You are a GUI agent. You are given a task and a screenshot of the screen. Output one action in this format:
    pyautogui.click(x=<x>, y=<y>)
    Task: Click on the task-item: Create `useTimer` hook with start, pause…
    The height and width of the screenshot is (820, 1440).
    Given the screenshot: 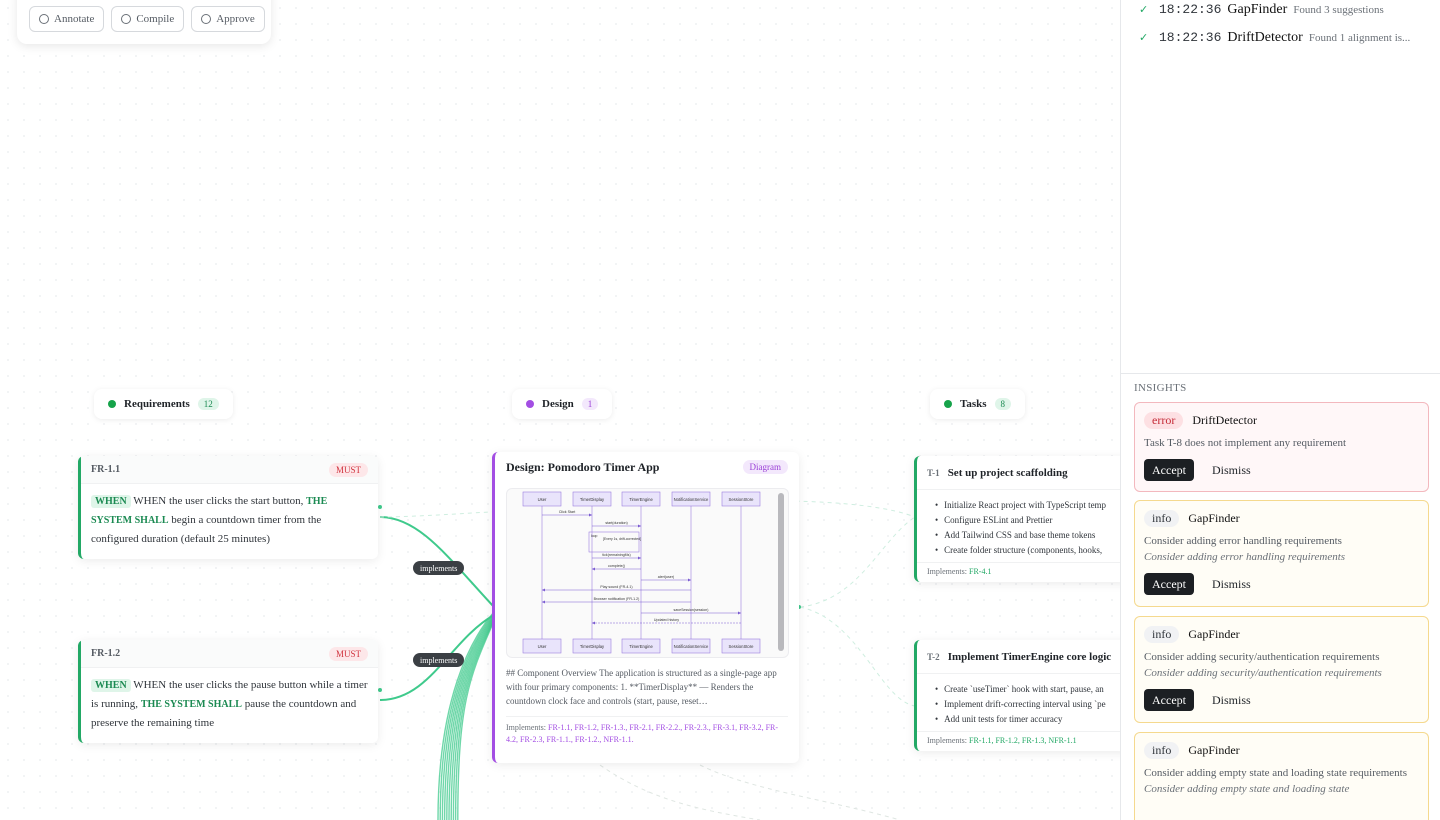 What is the action you would take?
    pyautogui.click(x=1027, y=689)
    